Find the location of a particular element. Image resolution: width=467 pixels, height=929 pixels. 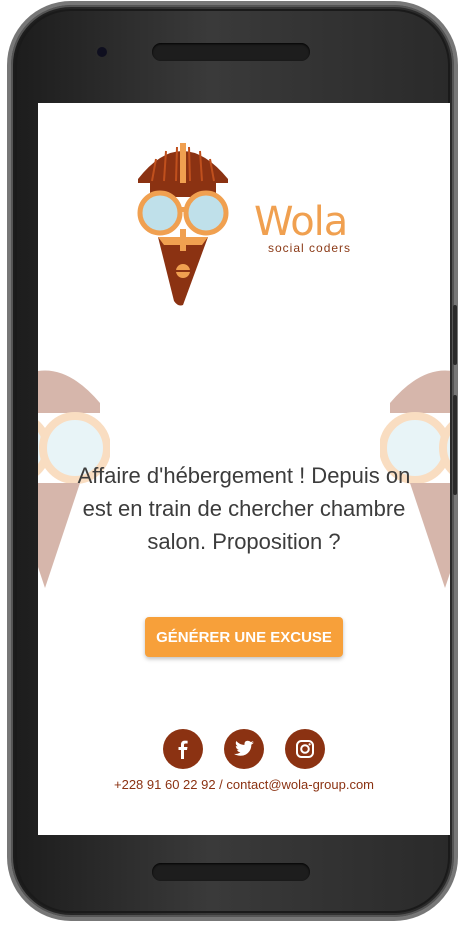

instagram-link is located at coordinates (305, 749).